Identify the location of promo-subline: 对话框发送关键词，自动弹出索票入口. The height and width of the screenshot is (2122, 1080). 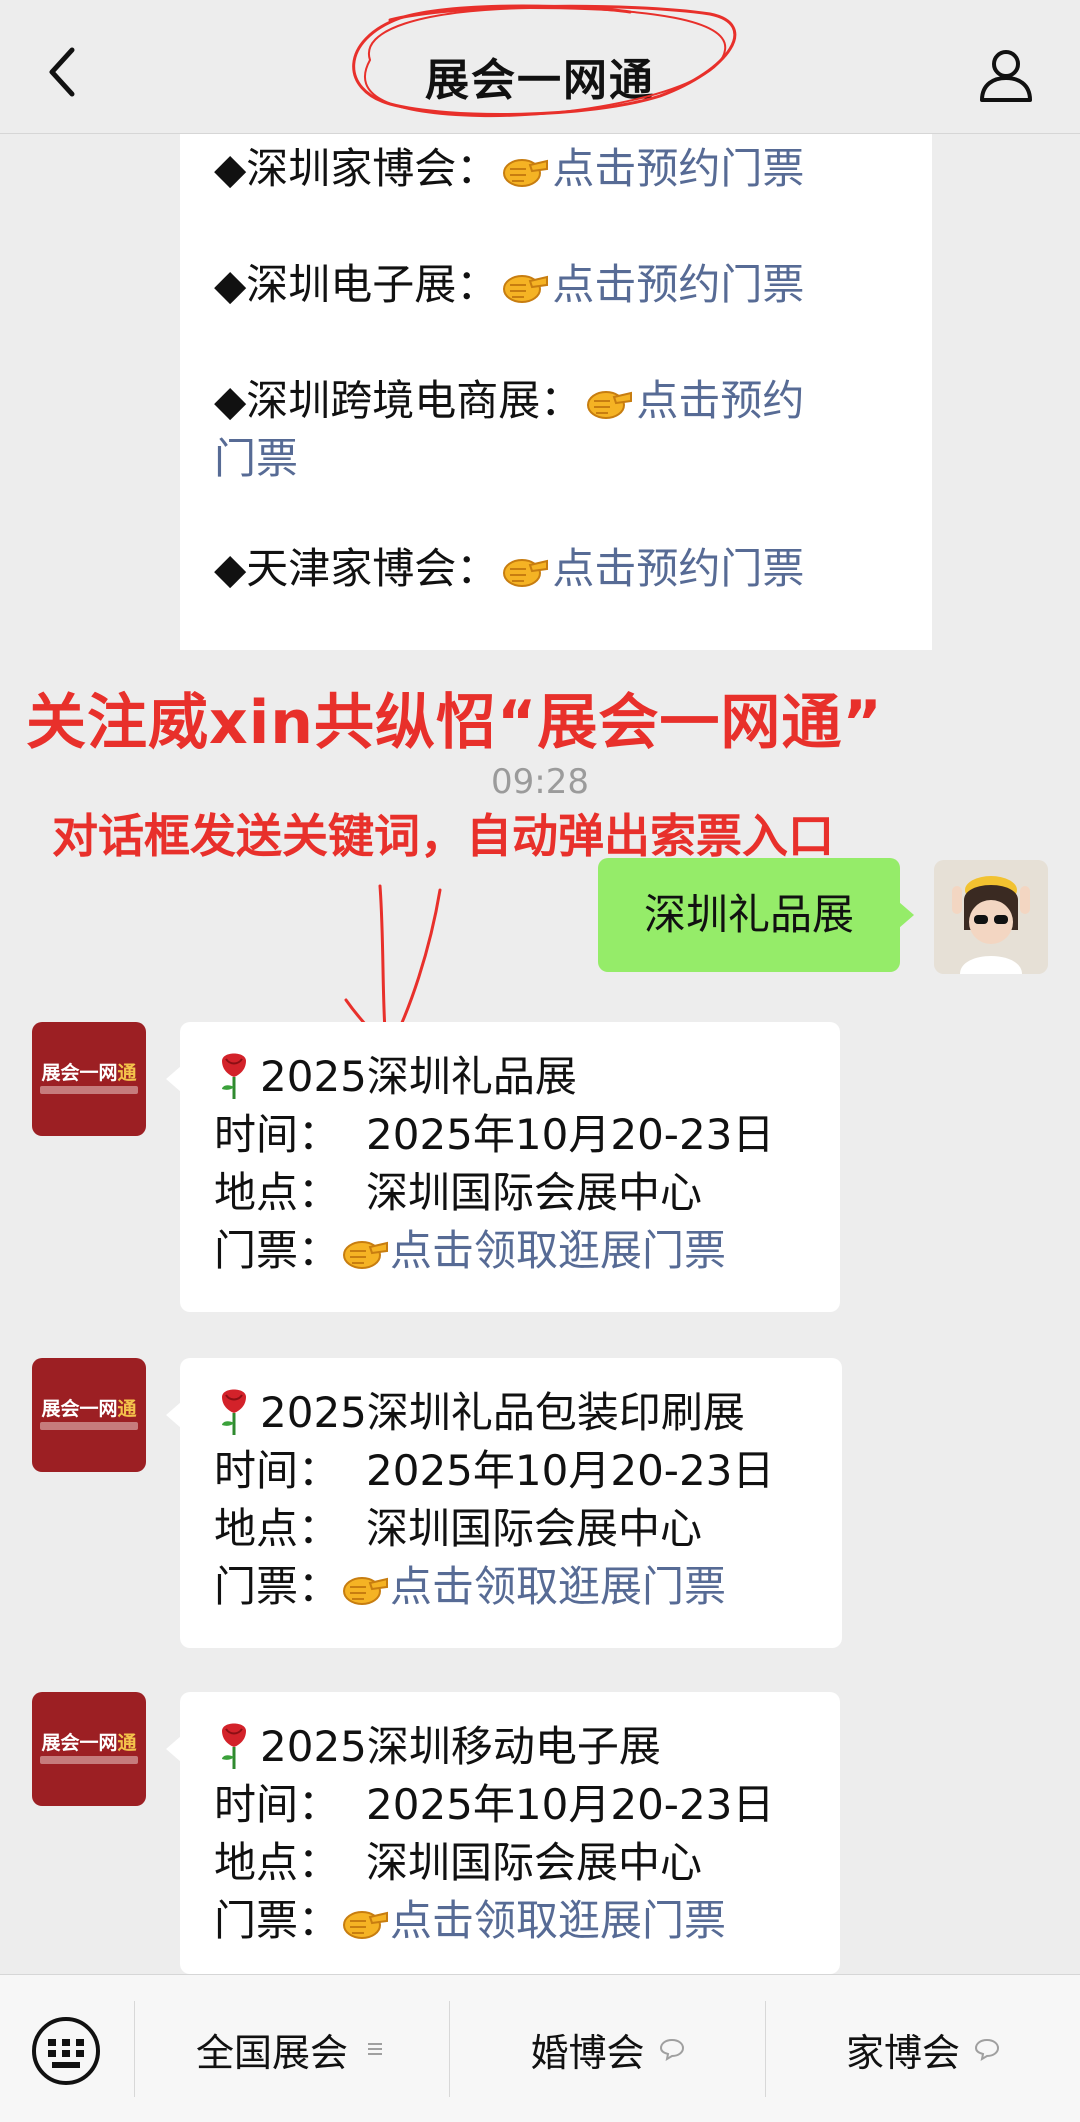
(443, 836).